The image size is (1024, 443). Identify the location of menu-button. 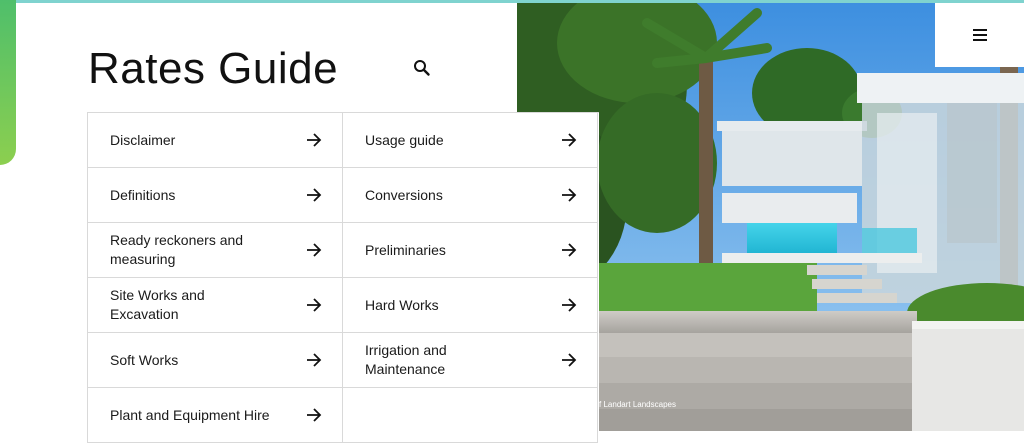
(979, 35).